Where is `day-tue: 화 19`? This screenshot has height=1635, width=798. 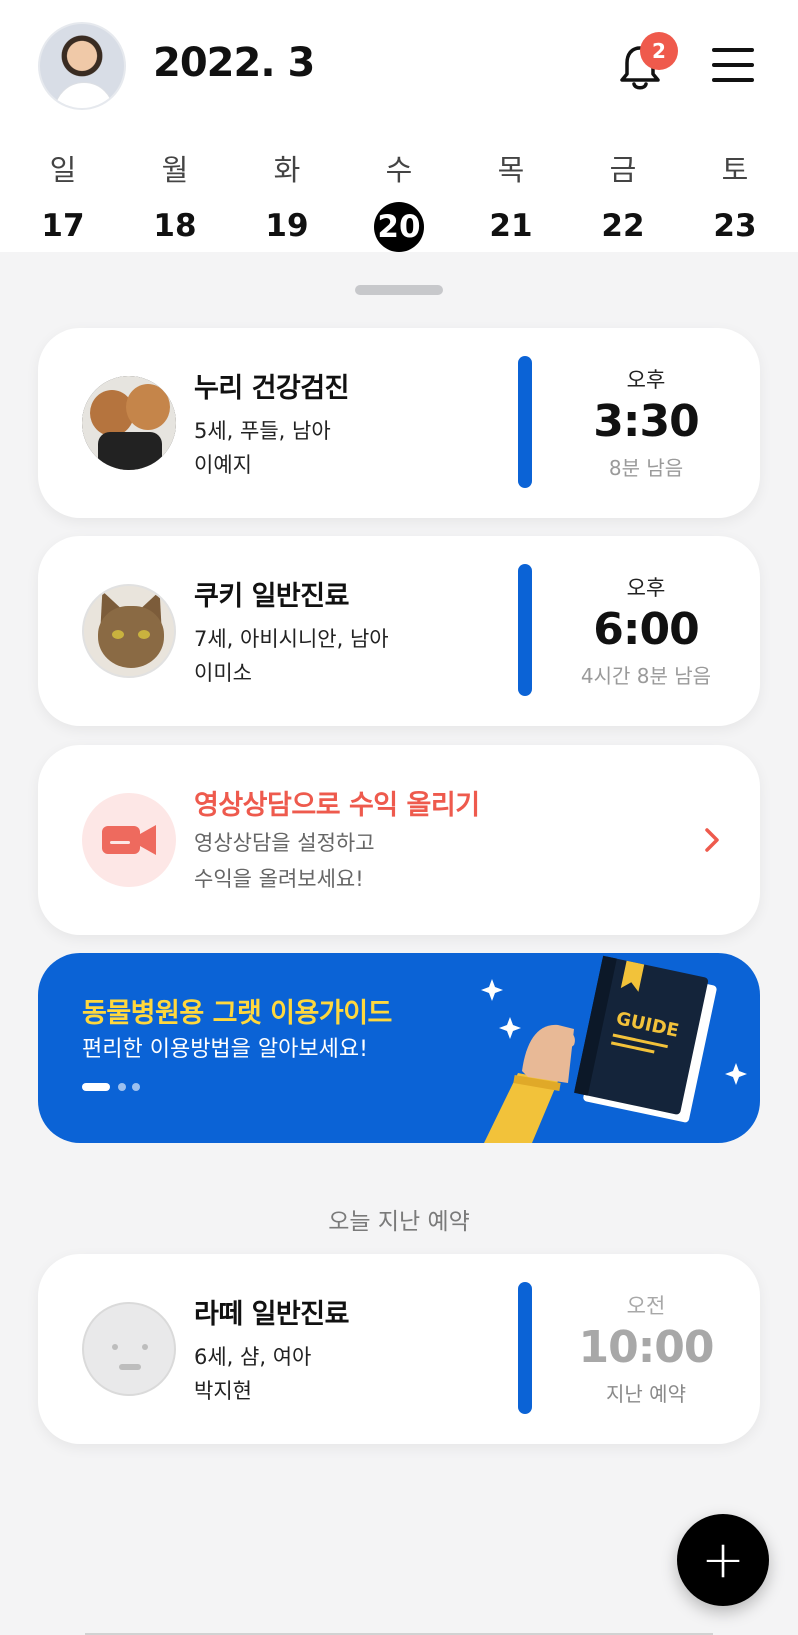
day-tue: 화 19 is located at coordinates (287, 200).